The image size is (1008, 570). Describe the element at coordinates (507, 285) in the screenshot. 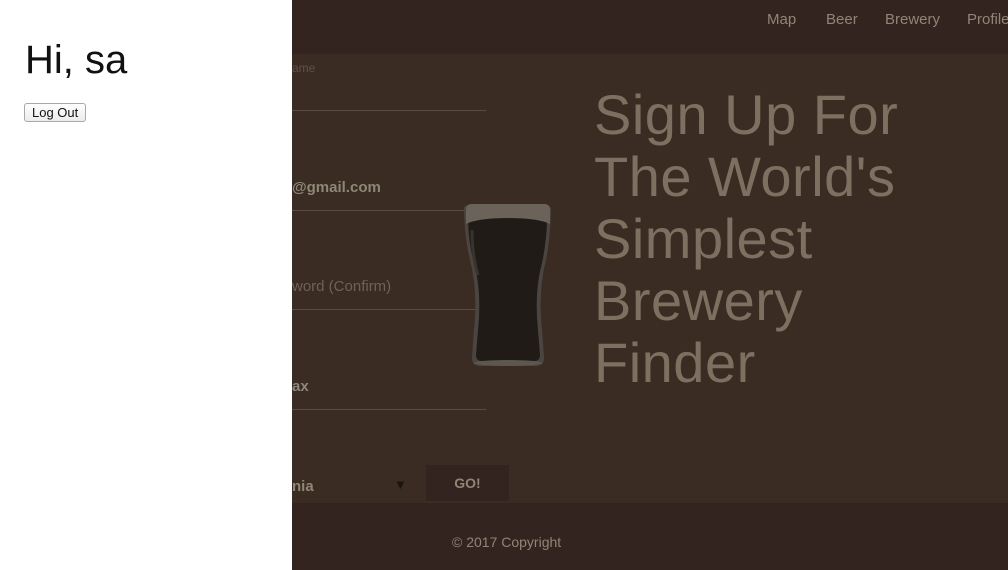

I see `stout-pint-glass-icon` at that location.